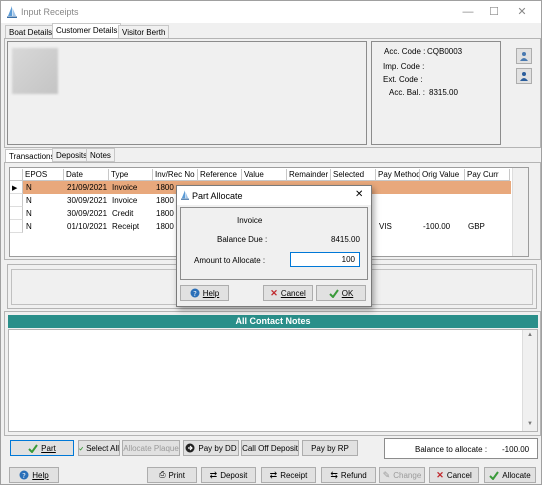  Describe the element at coordinates (131, 175) in the screenshot. I see `grid-header: Type` at that location.